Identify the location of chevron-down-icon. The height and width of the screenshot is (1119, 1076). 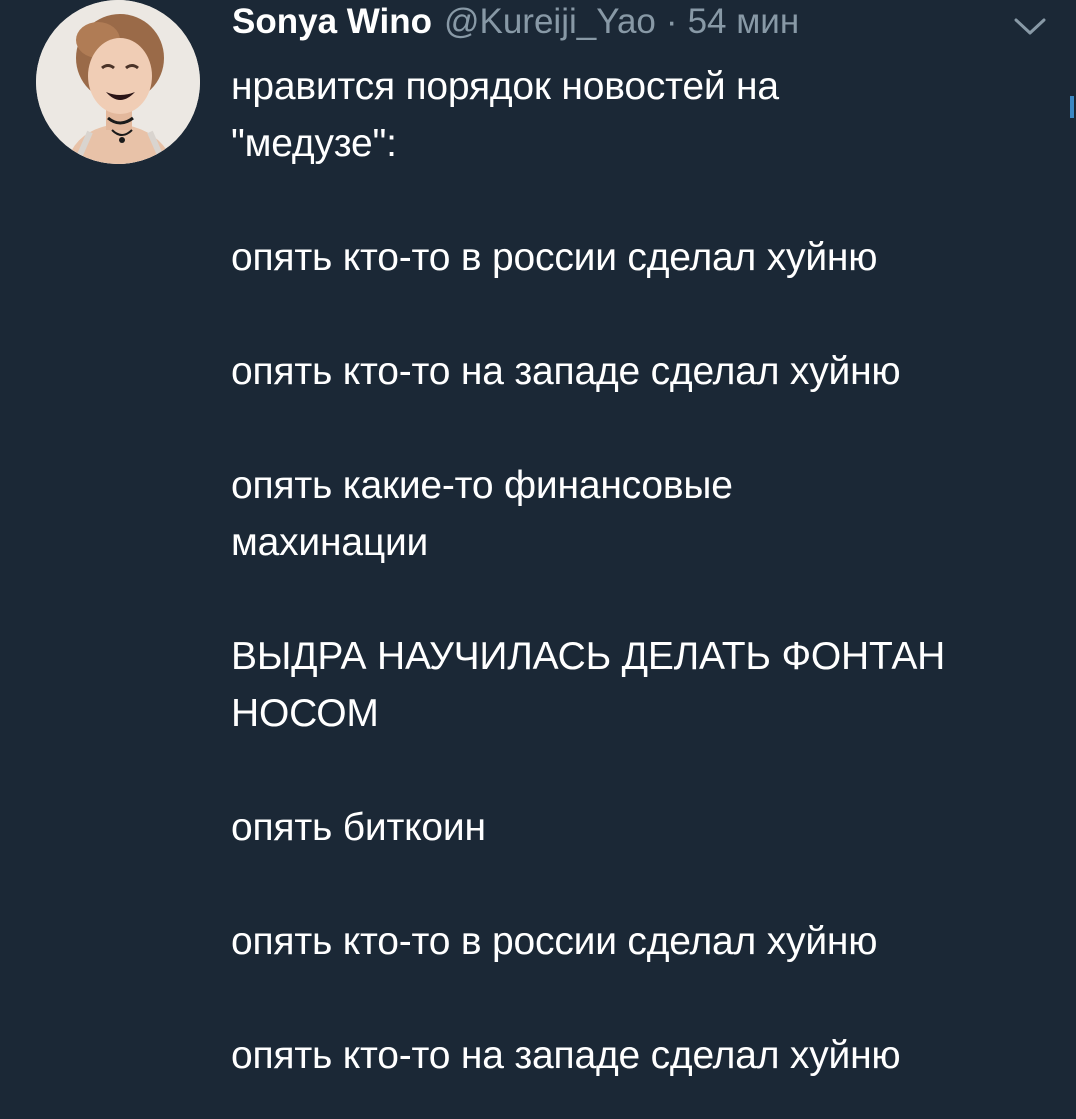
(1030, 26).